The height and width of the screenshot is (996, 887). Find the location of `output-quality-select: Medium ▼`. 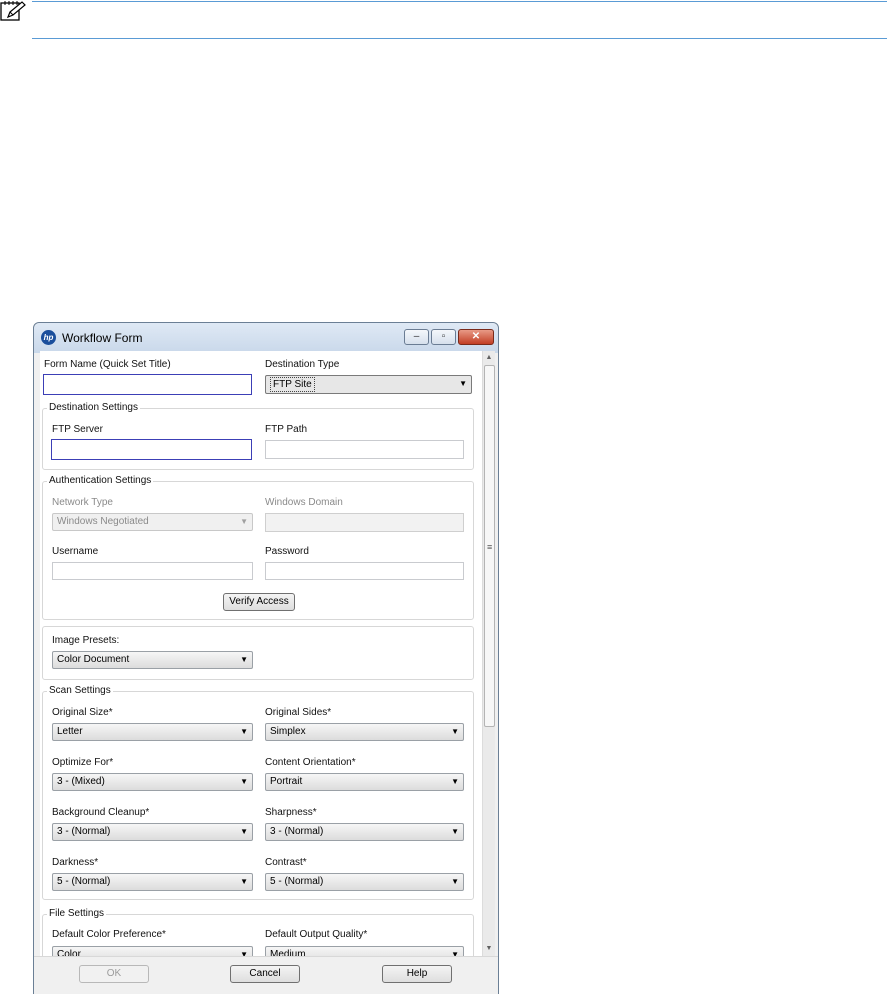

output-quality-select: Medium ▼ is located at coordinates (364, 951).